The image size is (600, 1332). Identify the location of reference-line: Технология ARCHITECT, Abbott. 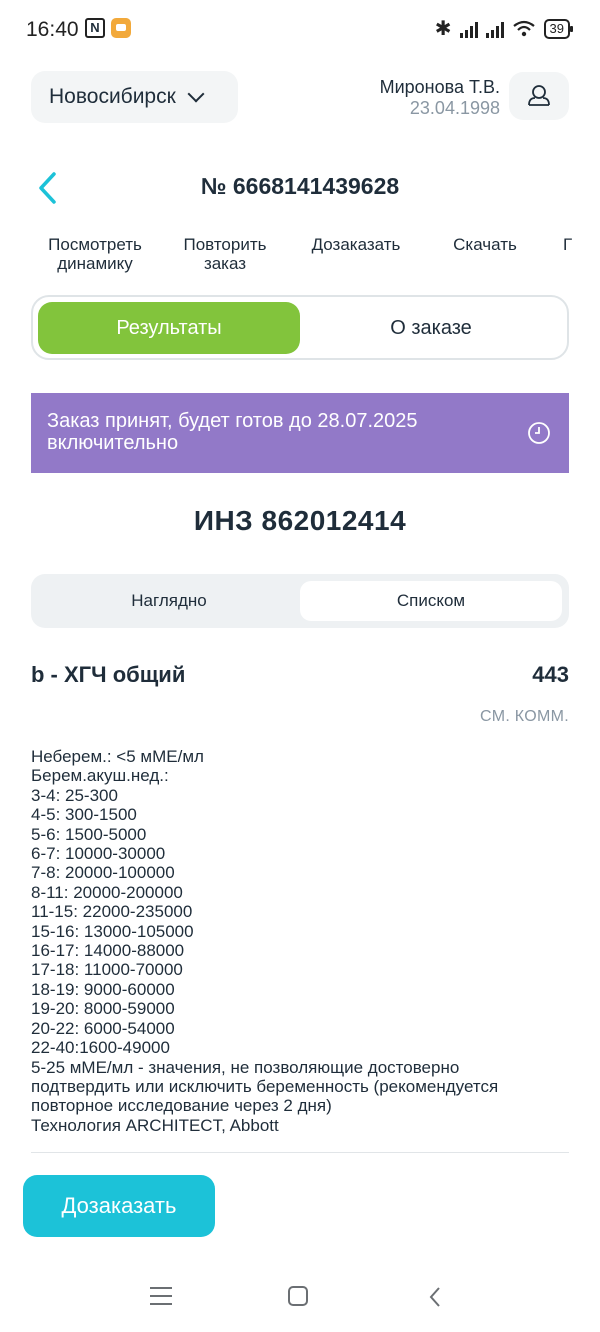
(155, 1125).